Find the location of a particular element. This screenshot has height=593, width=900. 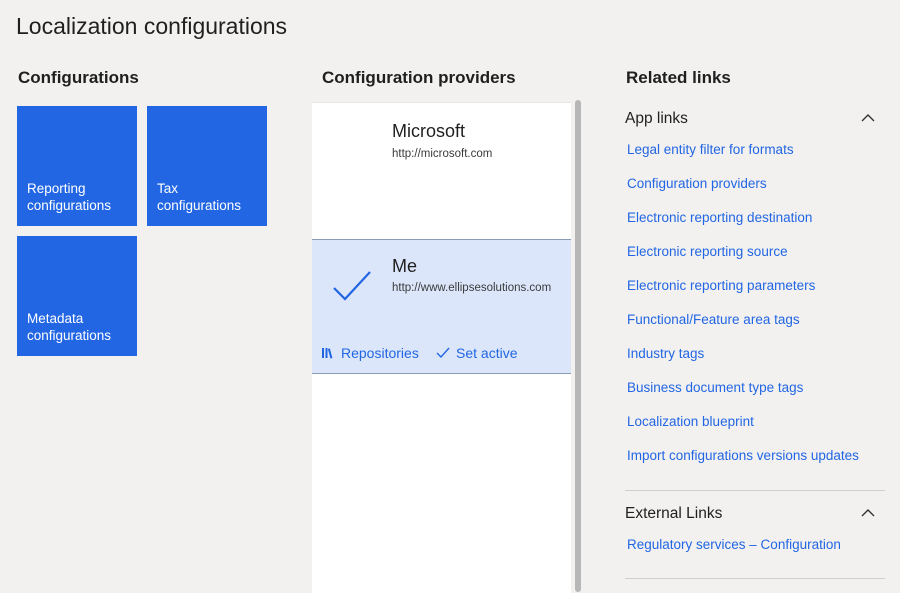

set-active-button: Set active is located at coordinates (476, 353).